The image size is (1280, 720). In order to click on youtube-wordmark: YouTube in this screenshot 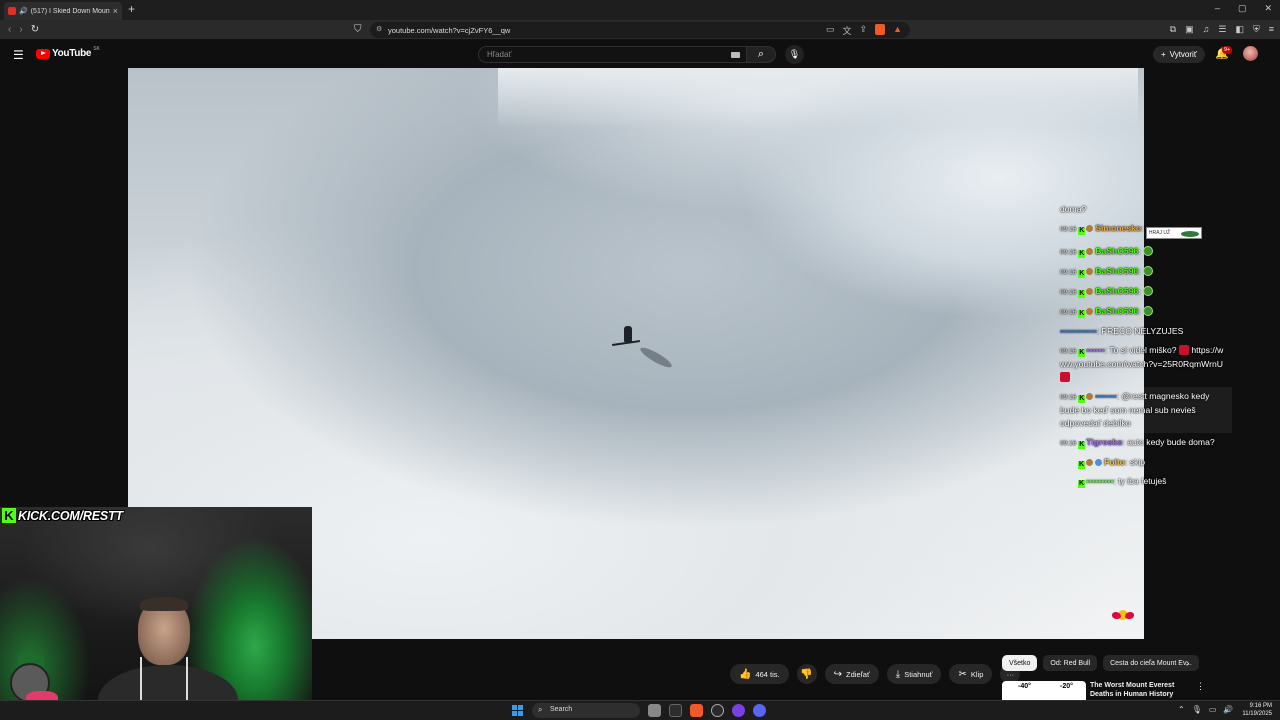, I will do `click(72, 53)`.